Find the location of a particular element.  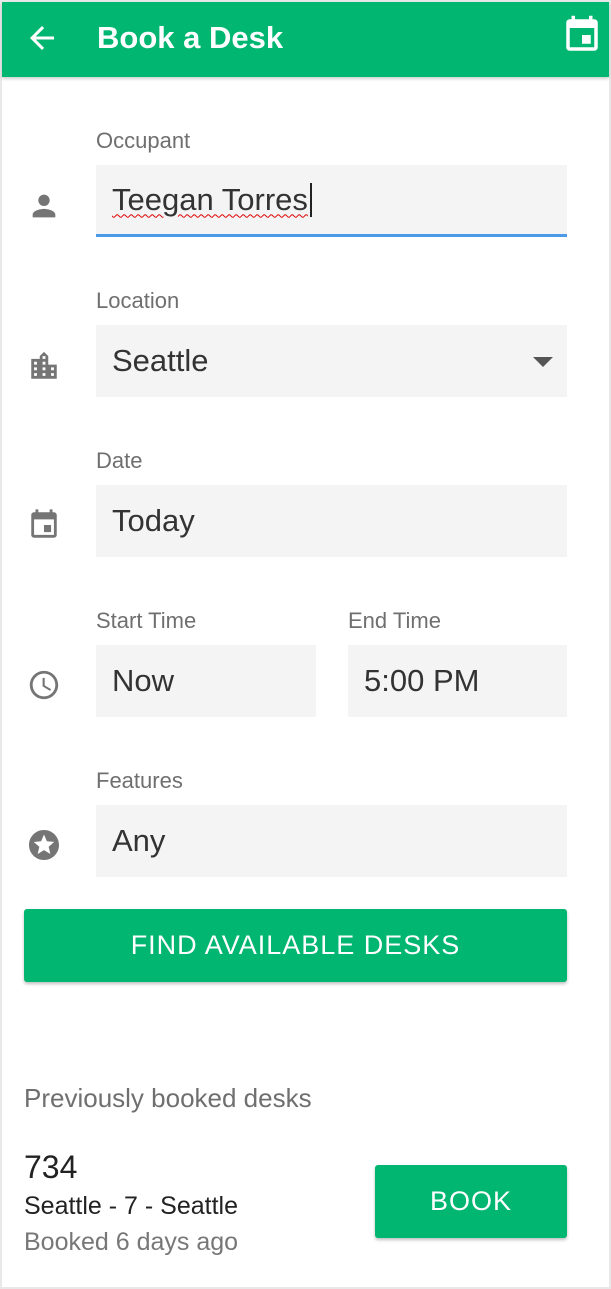

start-time-label: Start Time is located at coordinates (146, 620).